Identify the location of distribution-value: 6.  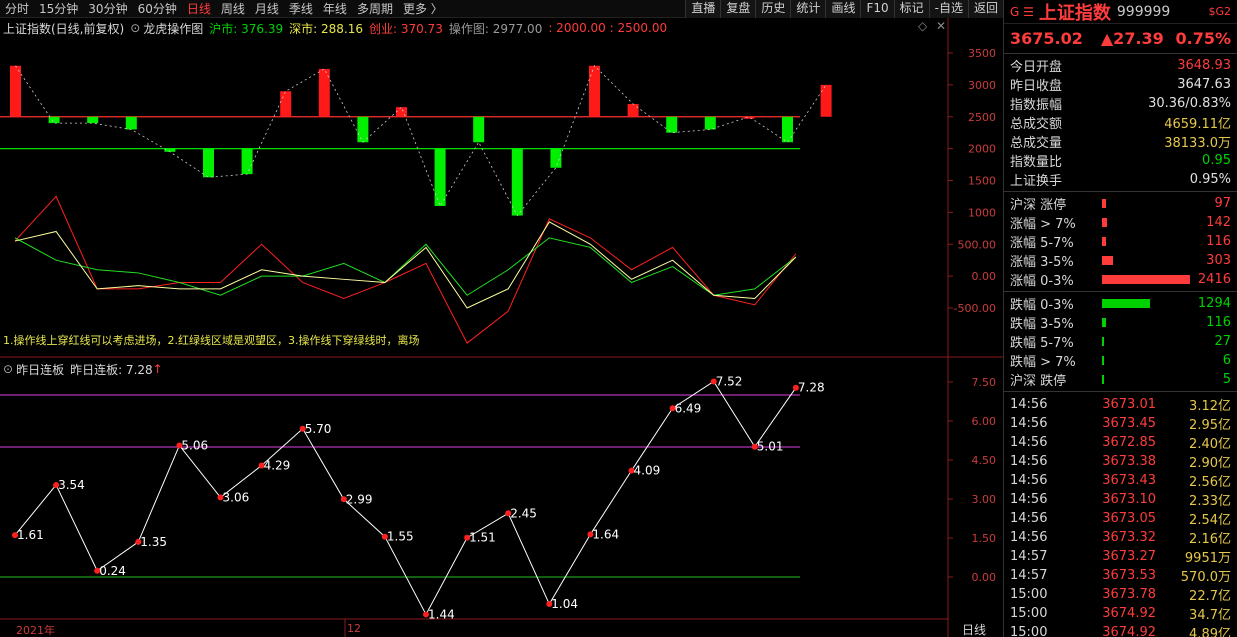
(1226, 360).